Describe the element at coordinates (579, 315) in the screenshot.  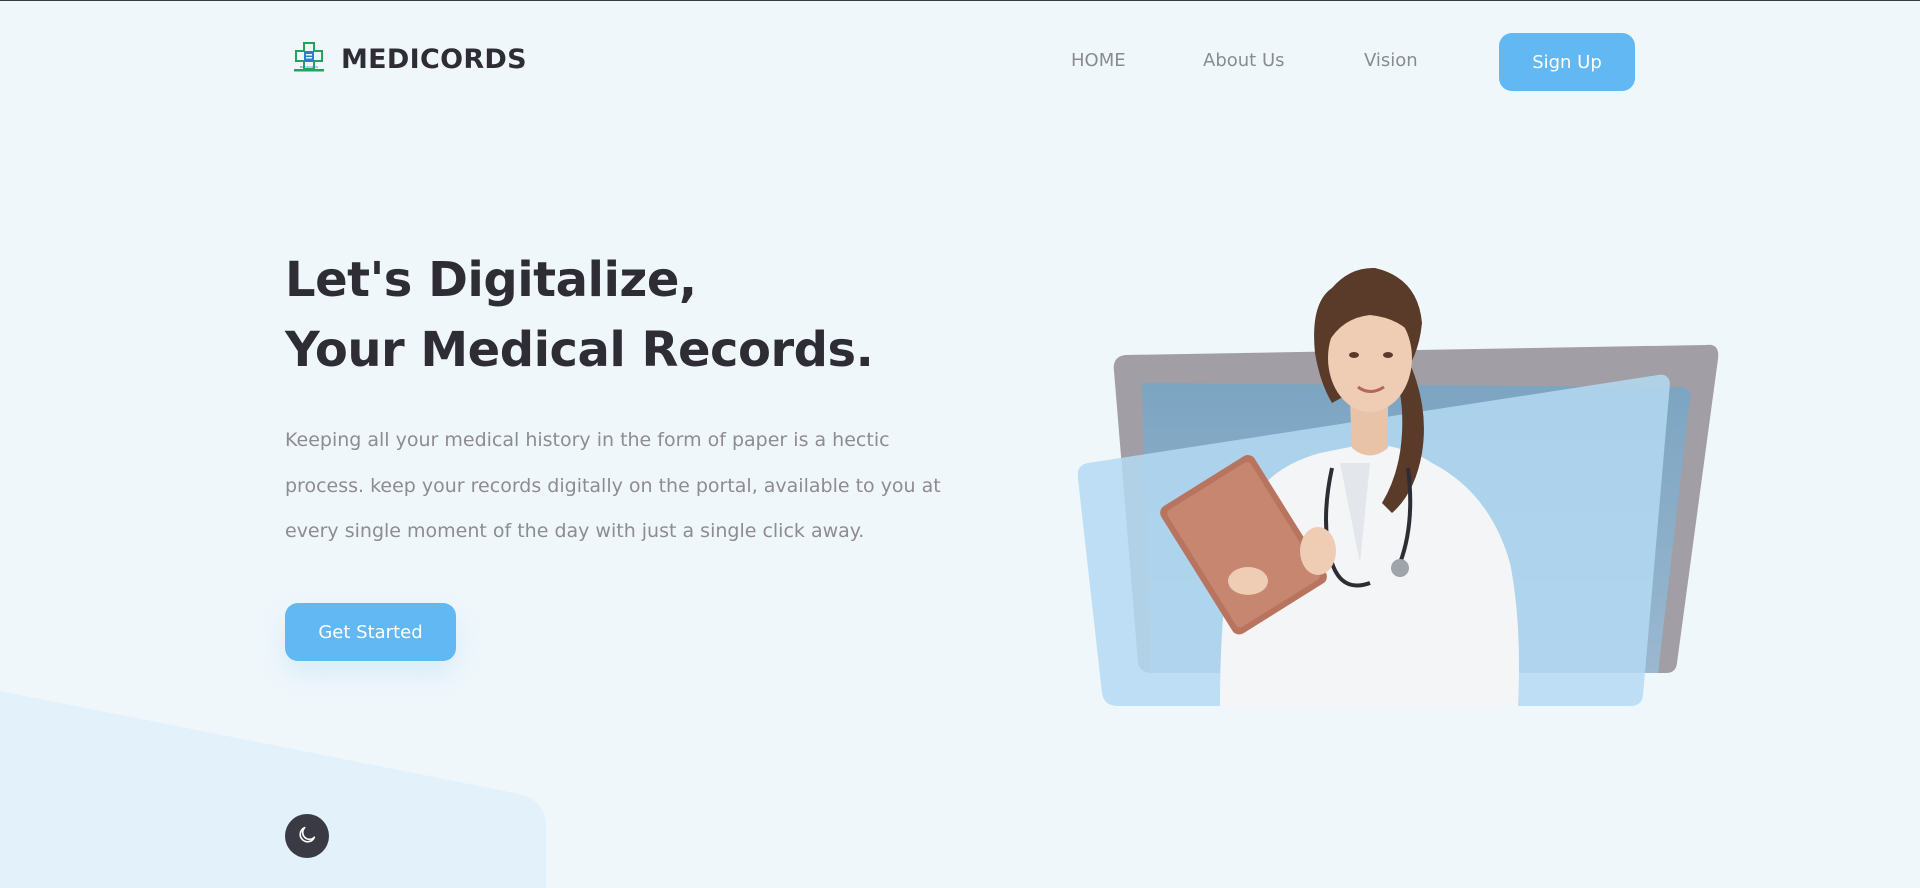
I see `hero-title: Let's Digitalize, Your Medical Records.` at that location.